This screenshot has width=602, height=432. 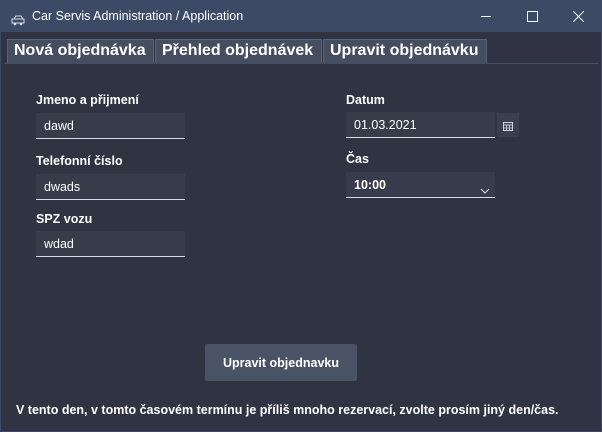 What do you see at coordinates (485, 187) in the screenshot?
I see `chevron-down-icon` at bounding box center [485, 187].